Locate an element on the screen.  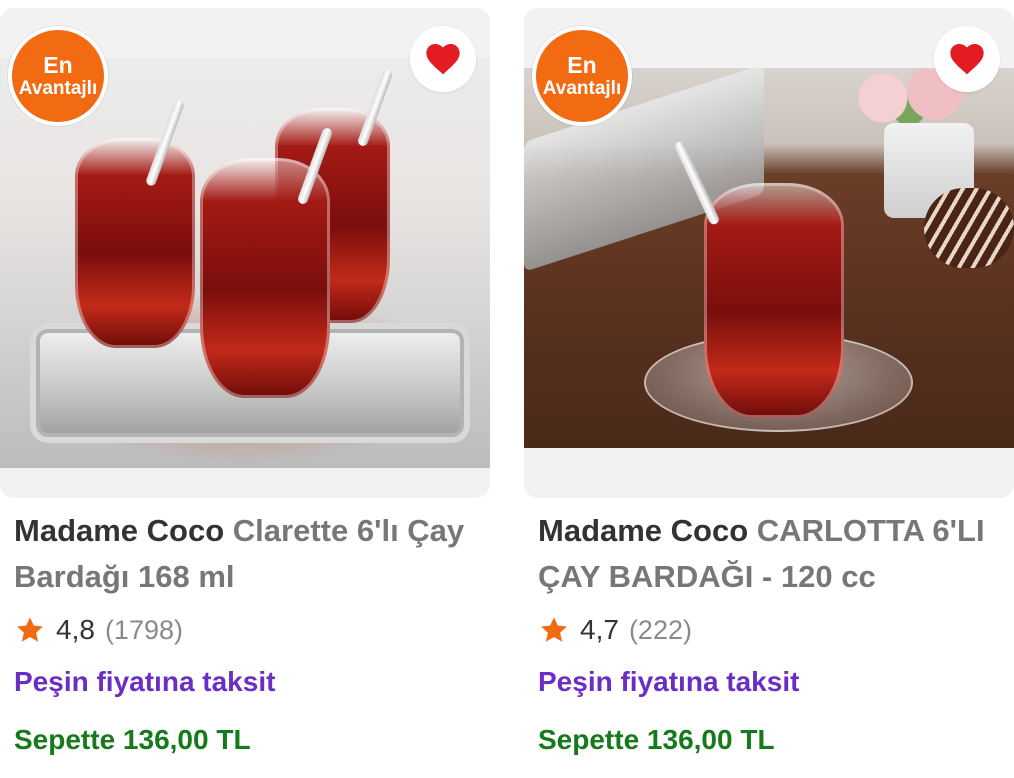
rating-row: 4,7 (222) is located at coordinates (615, 630).